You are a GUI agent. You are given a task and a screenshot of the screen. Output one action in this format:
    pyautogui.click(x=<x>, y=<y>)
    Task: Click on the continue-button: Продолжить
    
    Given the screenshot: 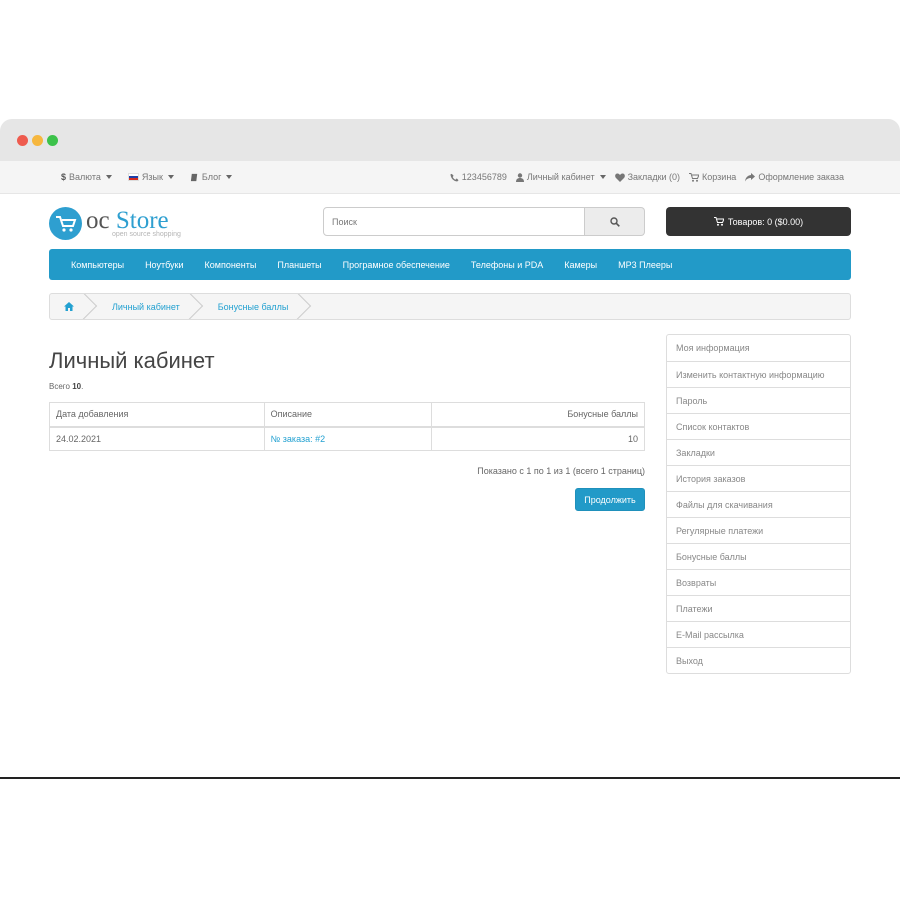 What is the action you would take?
    pyautogui.click(x=610, y=499)
    